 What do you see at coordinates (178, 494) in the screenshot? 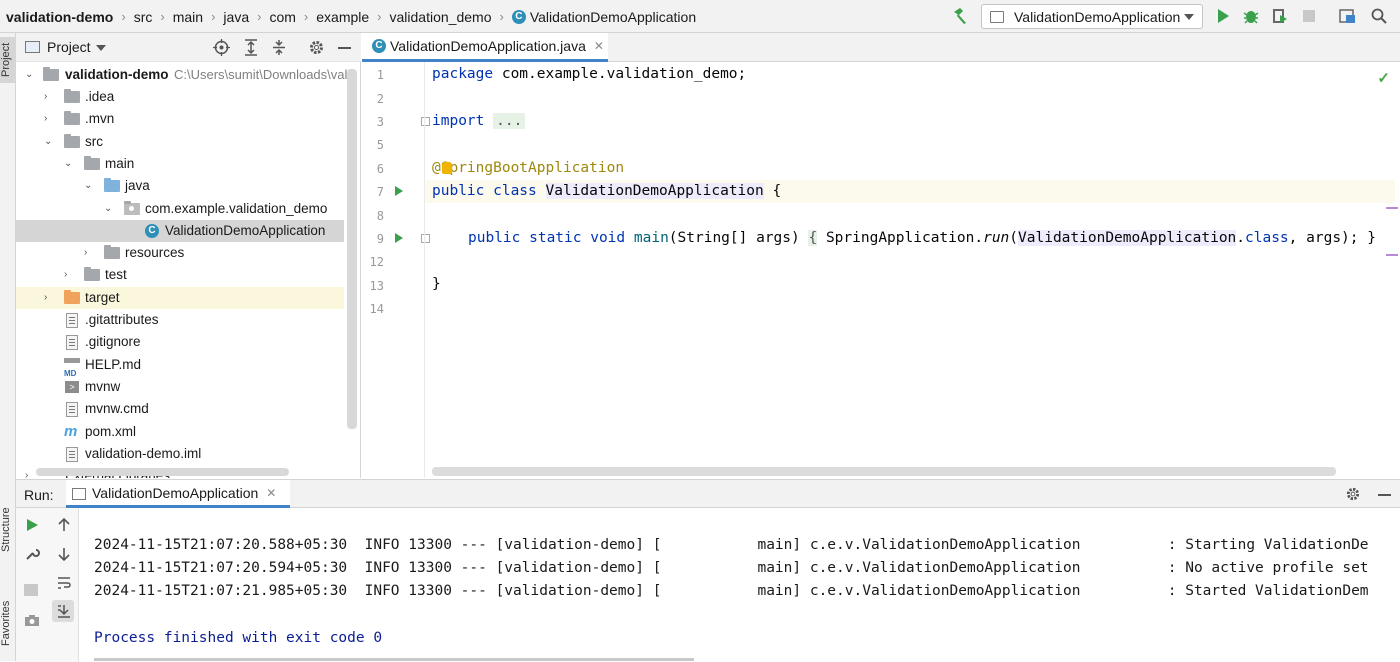
I see `run-tab-active: ValidationDemoApplication ✕` at bounding box center [178, 494].